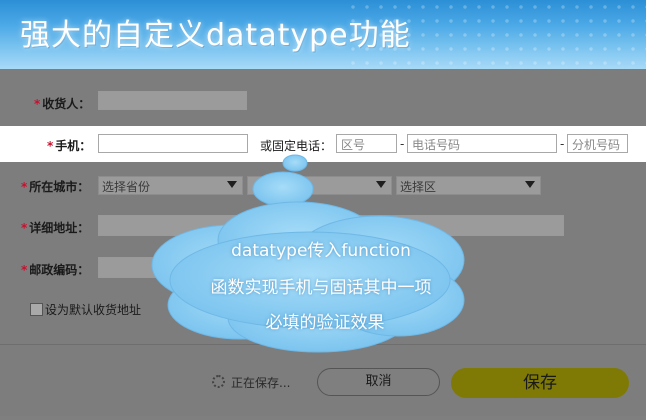  I want to click on loading-spinner-icon, so click(218, 381).